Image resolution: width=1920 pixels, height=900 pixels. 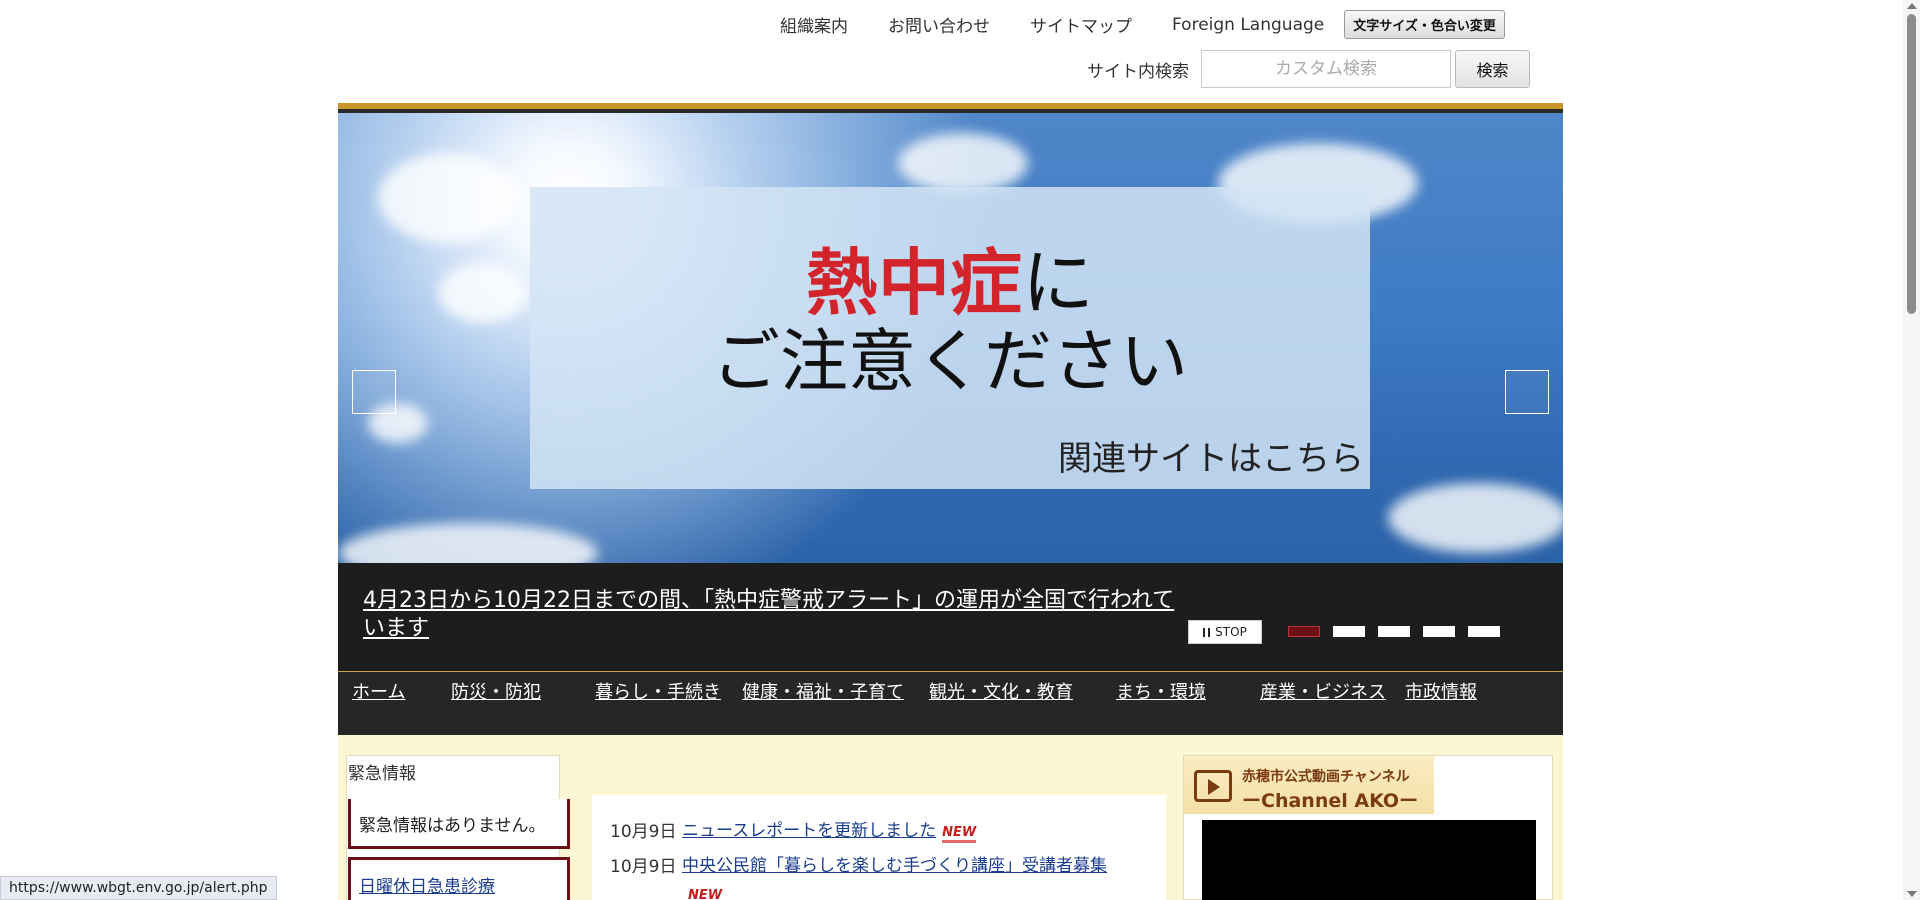 I want to click on news-link: ニュースレポートを更新しました NEW, so click(x=907, y=831).